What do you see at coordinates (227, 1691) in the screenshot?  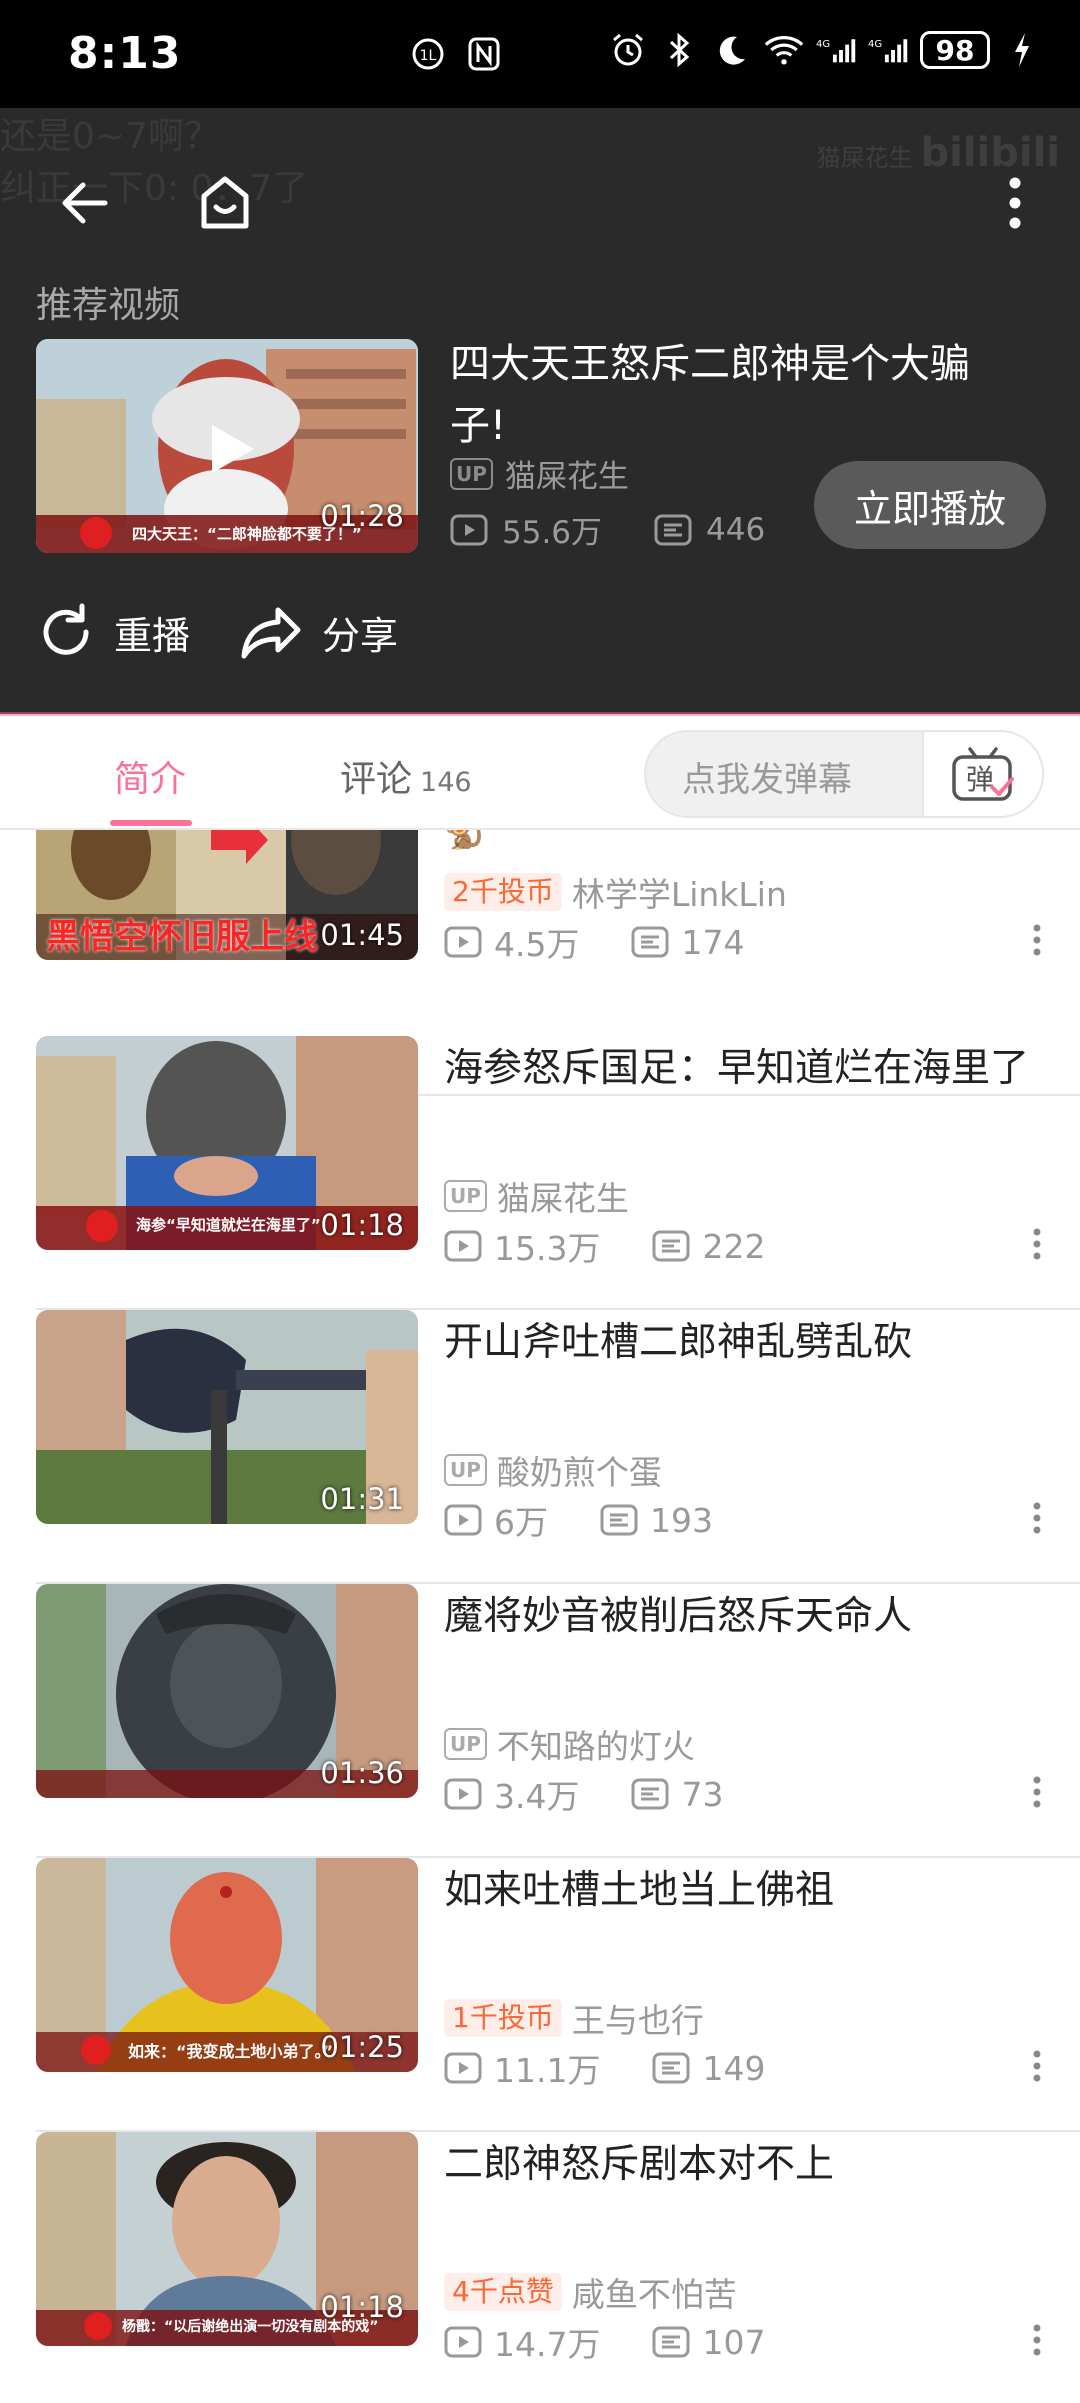 I see `video-thumbnail: 01:36` at bounding box center [227, 1691].